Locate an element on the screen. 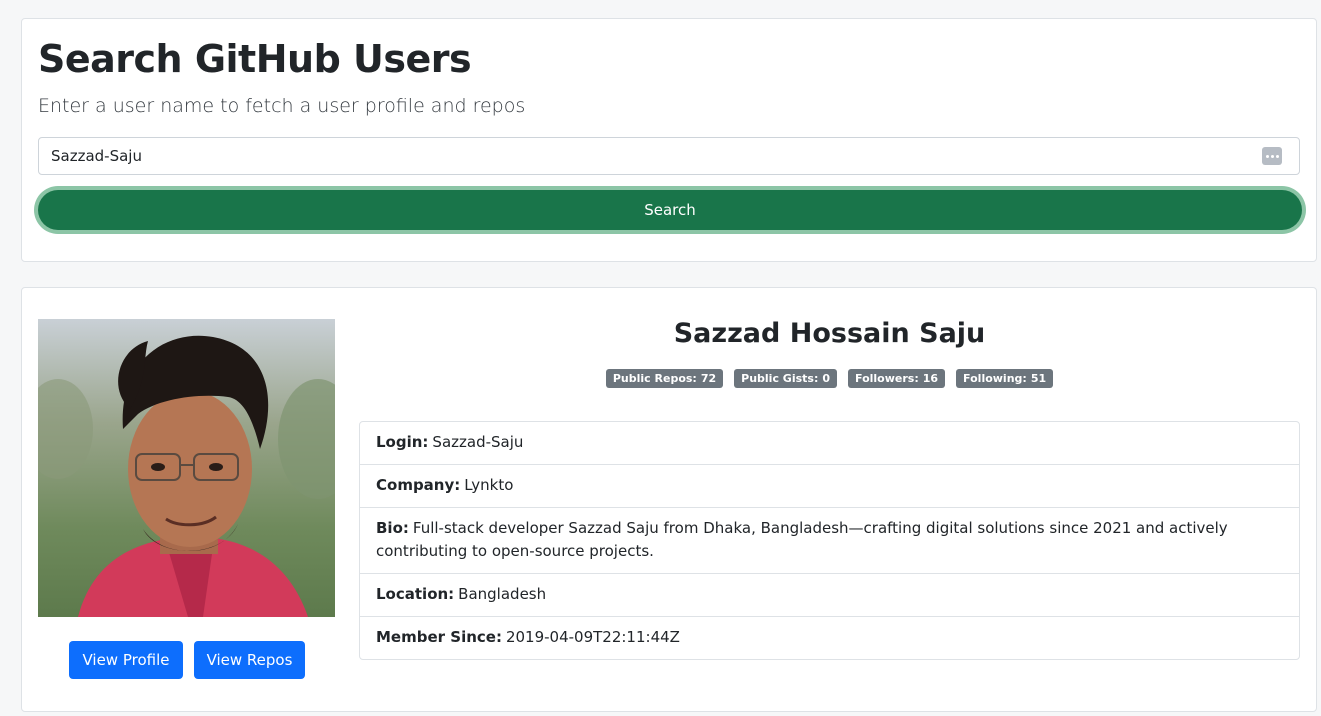 The height and width of the screenshot is (716, 1321). badge-following: Following: 51 is located at coordinates (1005, 378).